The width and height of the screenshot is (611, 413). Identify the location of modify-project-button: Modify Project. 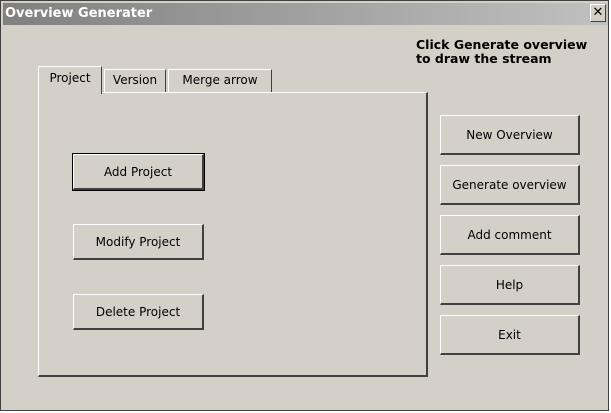
(138, 242).